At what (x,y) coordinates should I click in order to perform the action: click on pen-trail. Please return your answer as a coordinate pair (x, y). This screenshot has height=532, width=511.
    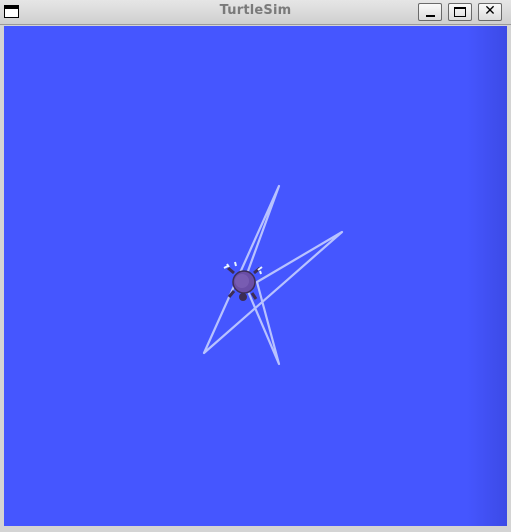
    Looking at the image, I should click on (273, 275).